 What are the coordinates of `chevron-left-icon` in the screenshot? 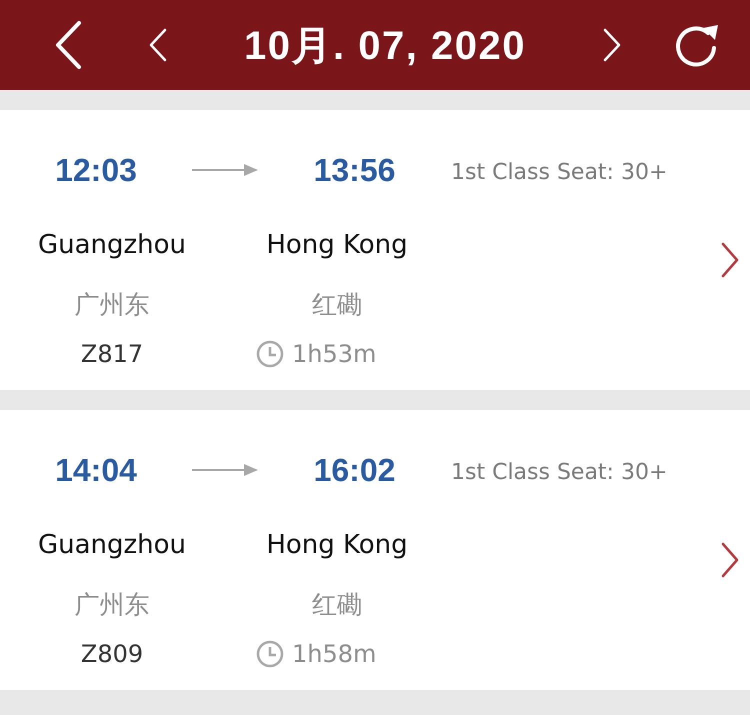 It's located at (158, 45).